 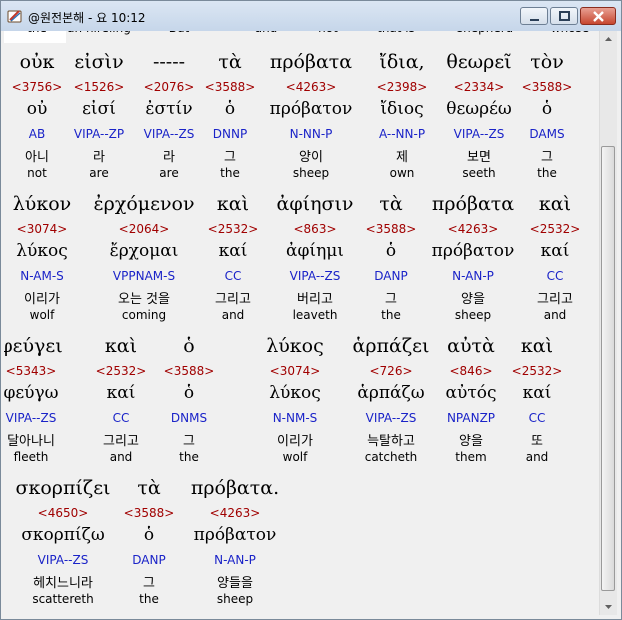 I want to click on greek-word: ὁ, so click(x=188, y=346).